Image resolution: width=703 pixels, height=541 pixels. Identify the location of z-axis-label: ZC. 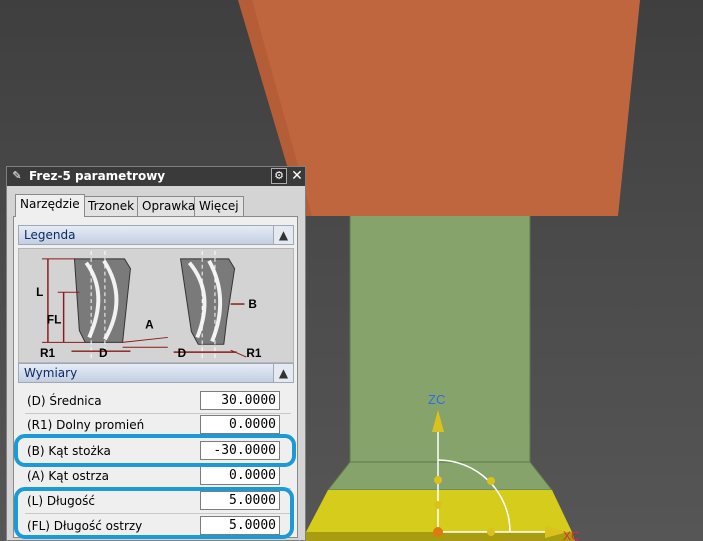
(436, 399).